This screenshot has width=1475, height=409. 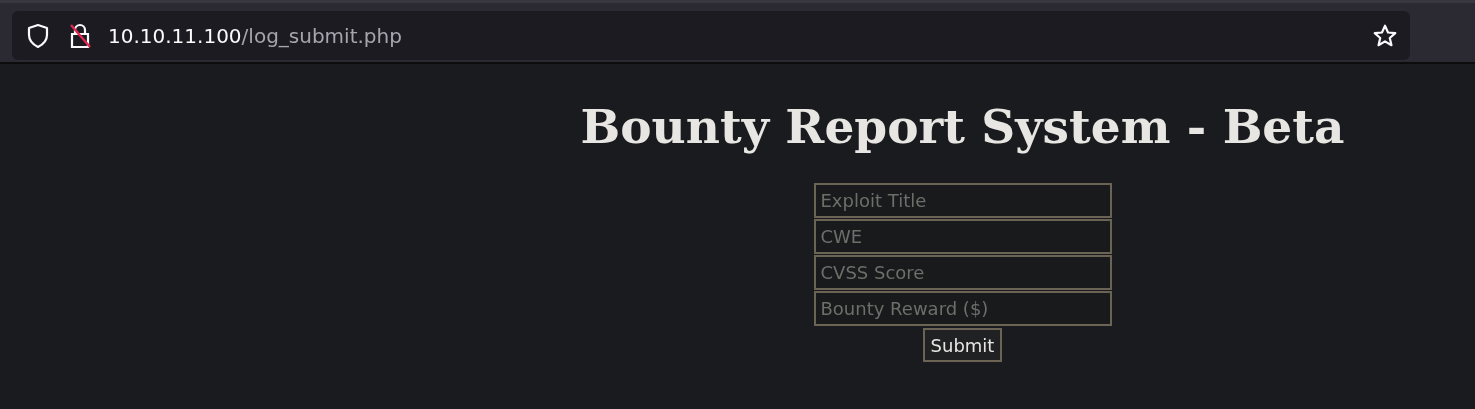 What do you see at coordinates (321, 35) in the screenshot?
I see `url-path: /log_submit.php` at bounding box center [321, 35].